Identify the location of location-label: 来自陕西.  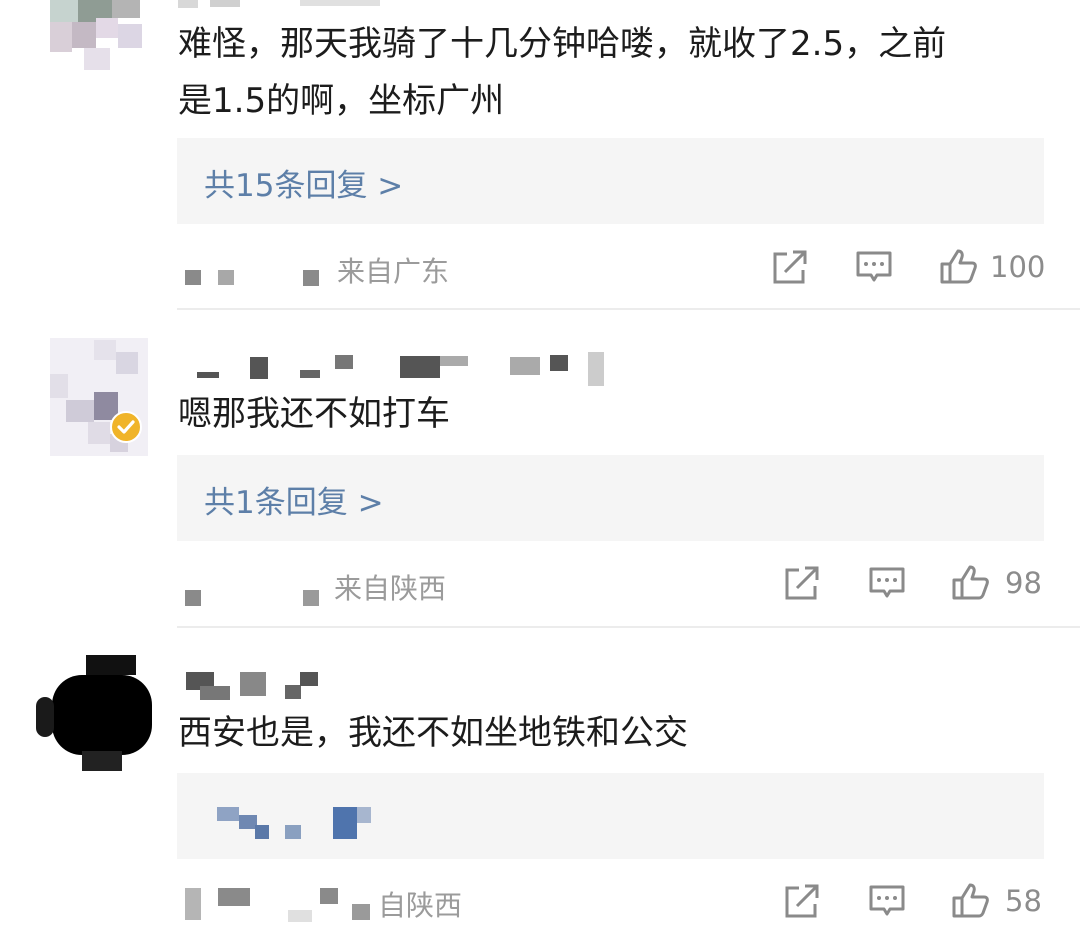
(390, 588).